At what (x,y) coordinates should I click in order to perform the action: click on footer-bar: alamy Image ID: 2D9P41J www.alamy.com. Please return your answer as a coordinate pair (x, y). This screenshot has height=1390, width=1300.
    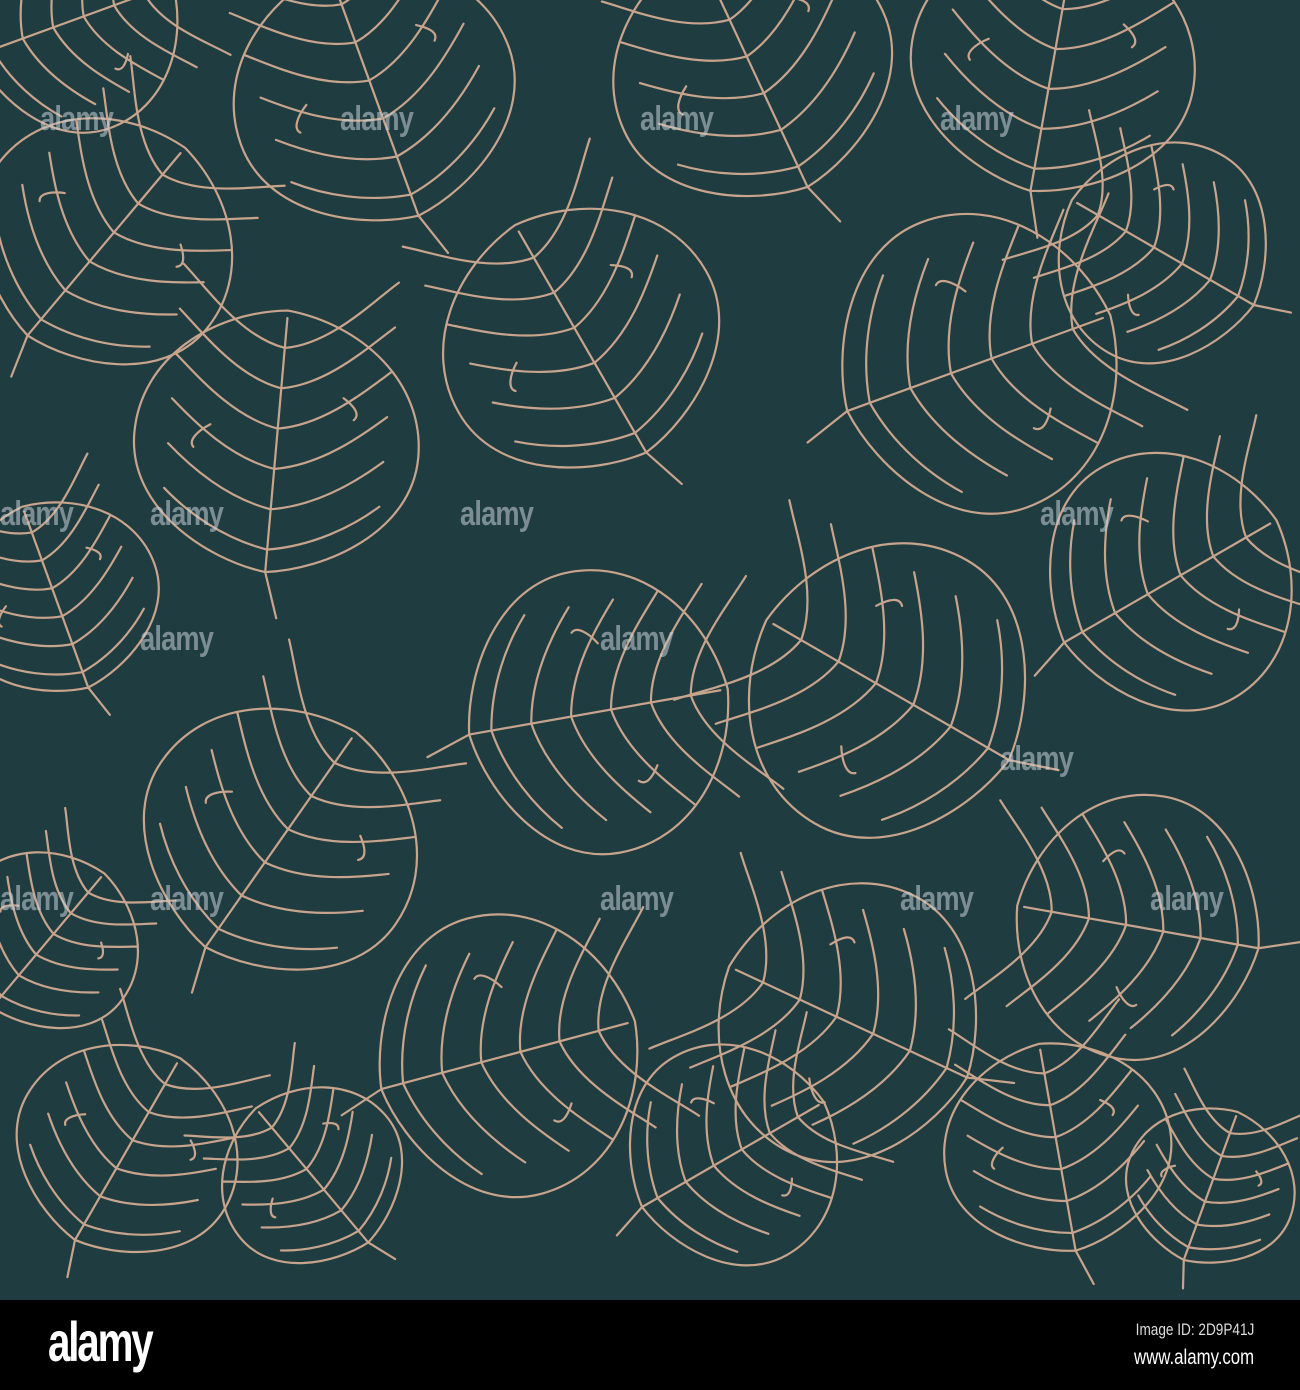
    Looking at the image, I should click on (650, 1345).